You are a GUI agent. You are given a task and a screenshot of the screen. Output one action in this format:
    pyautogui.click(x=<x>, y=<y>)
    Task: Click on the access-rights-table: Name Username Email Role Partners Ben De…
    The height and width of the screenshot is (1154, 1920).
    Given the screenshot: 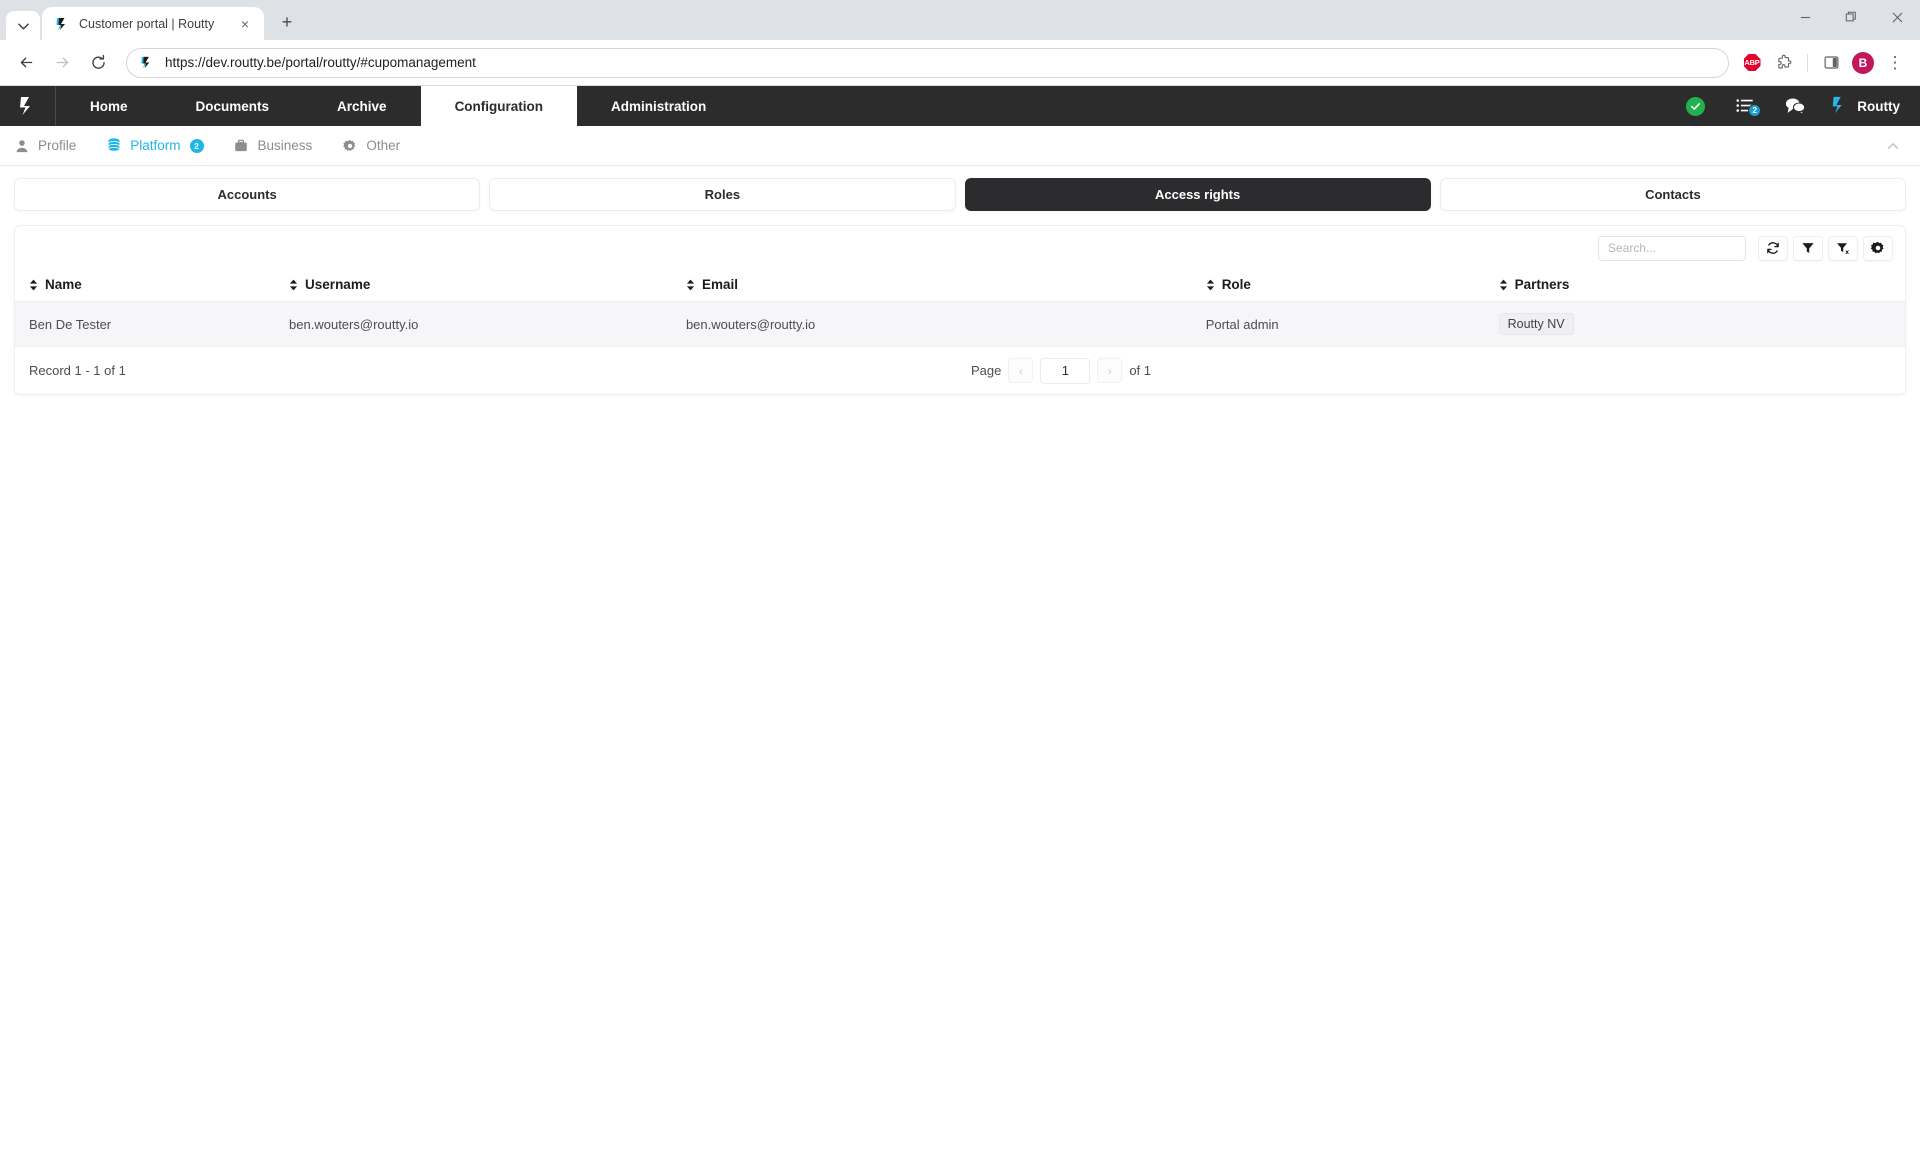 What is the action you would take?
    pyautogui.click(x=960, y=308)
    